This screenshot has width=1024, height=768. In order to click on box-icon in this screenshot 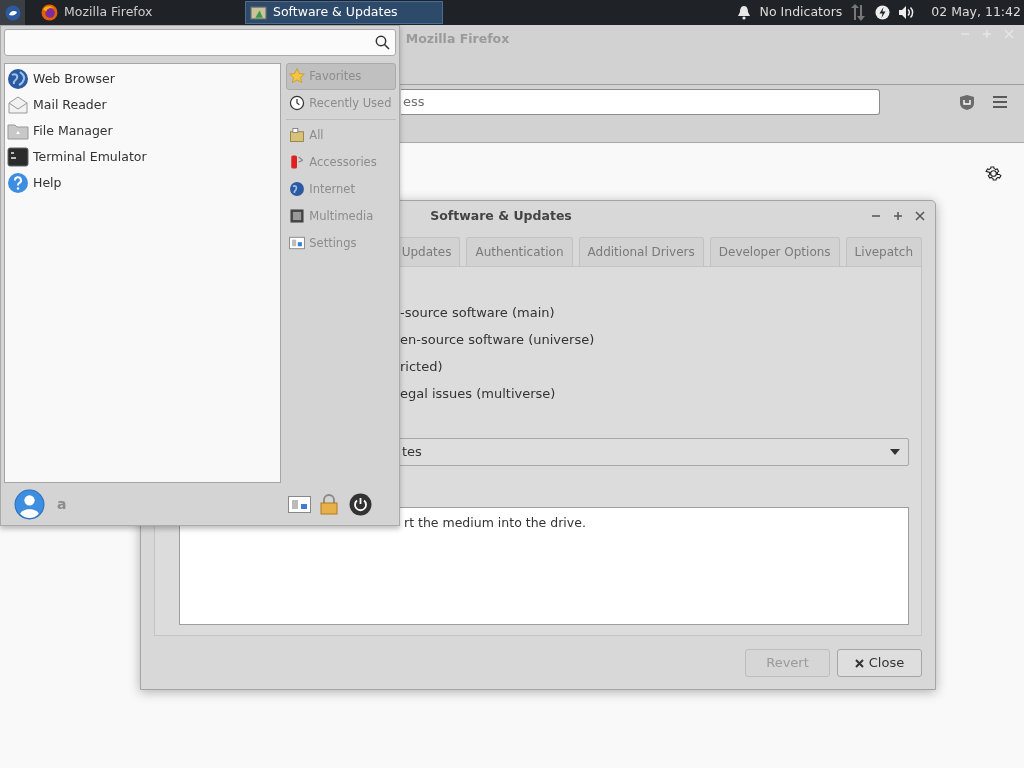, I will do `click(297, 135)`.